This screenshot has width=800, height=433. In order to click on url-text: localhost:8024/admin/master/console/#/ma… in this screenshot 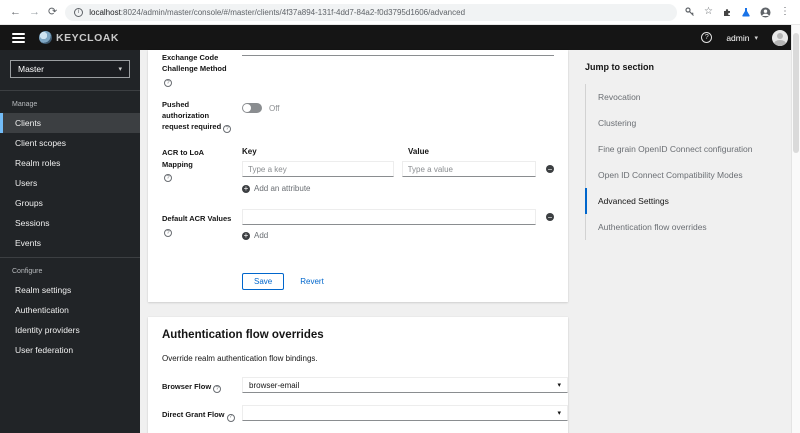, I will do `click(277, 12)`.